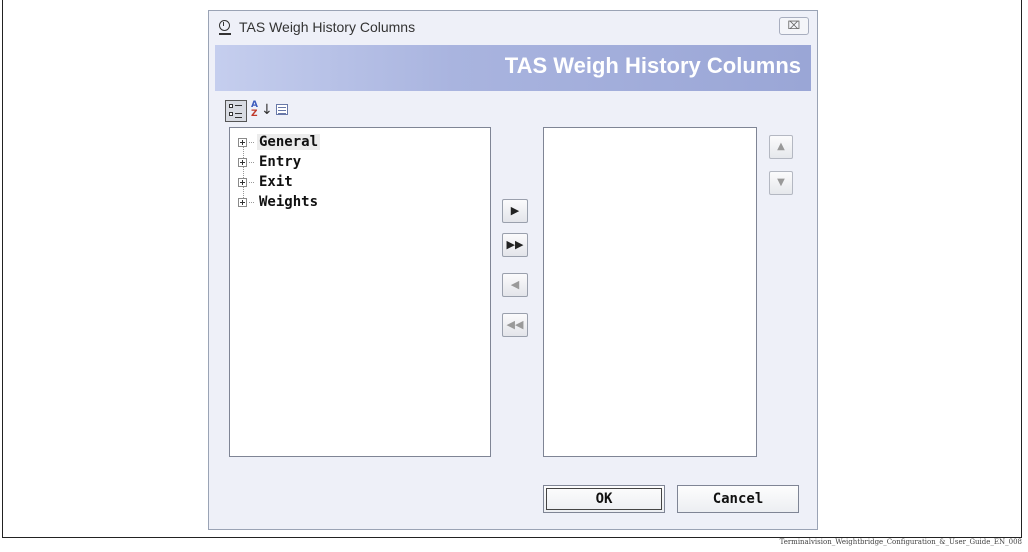 The image size is (1028, 552). Describe the element at coordinates (652, 65) in the screenshot. I see `banner-title: TAS Weigh History Columns` at that location.